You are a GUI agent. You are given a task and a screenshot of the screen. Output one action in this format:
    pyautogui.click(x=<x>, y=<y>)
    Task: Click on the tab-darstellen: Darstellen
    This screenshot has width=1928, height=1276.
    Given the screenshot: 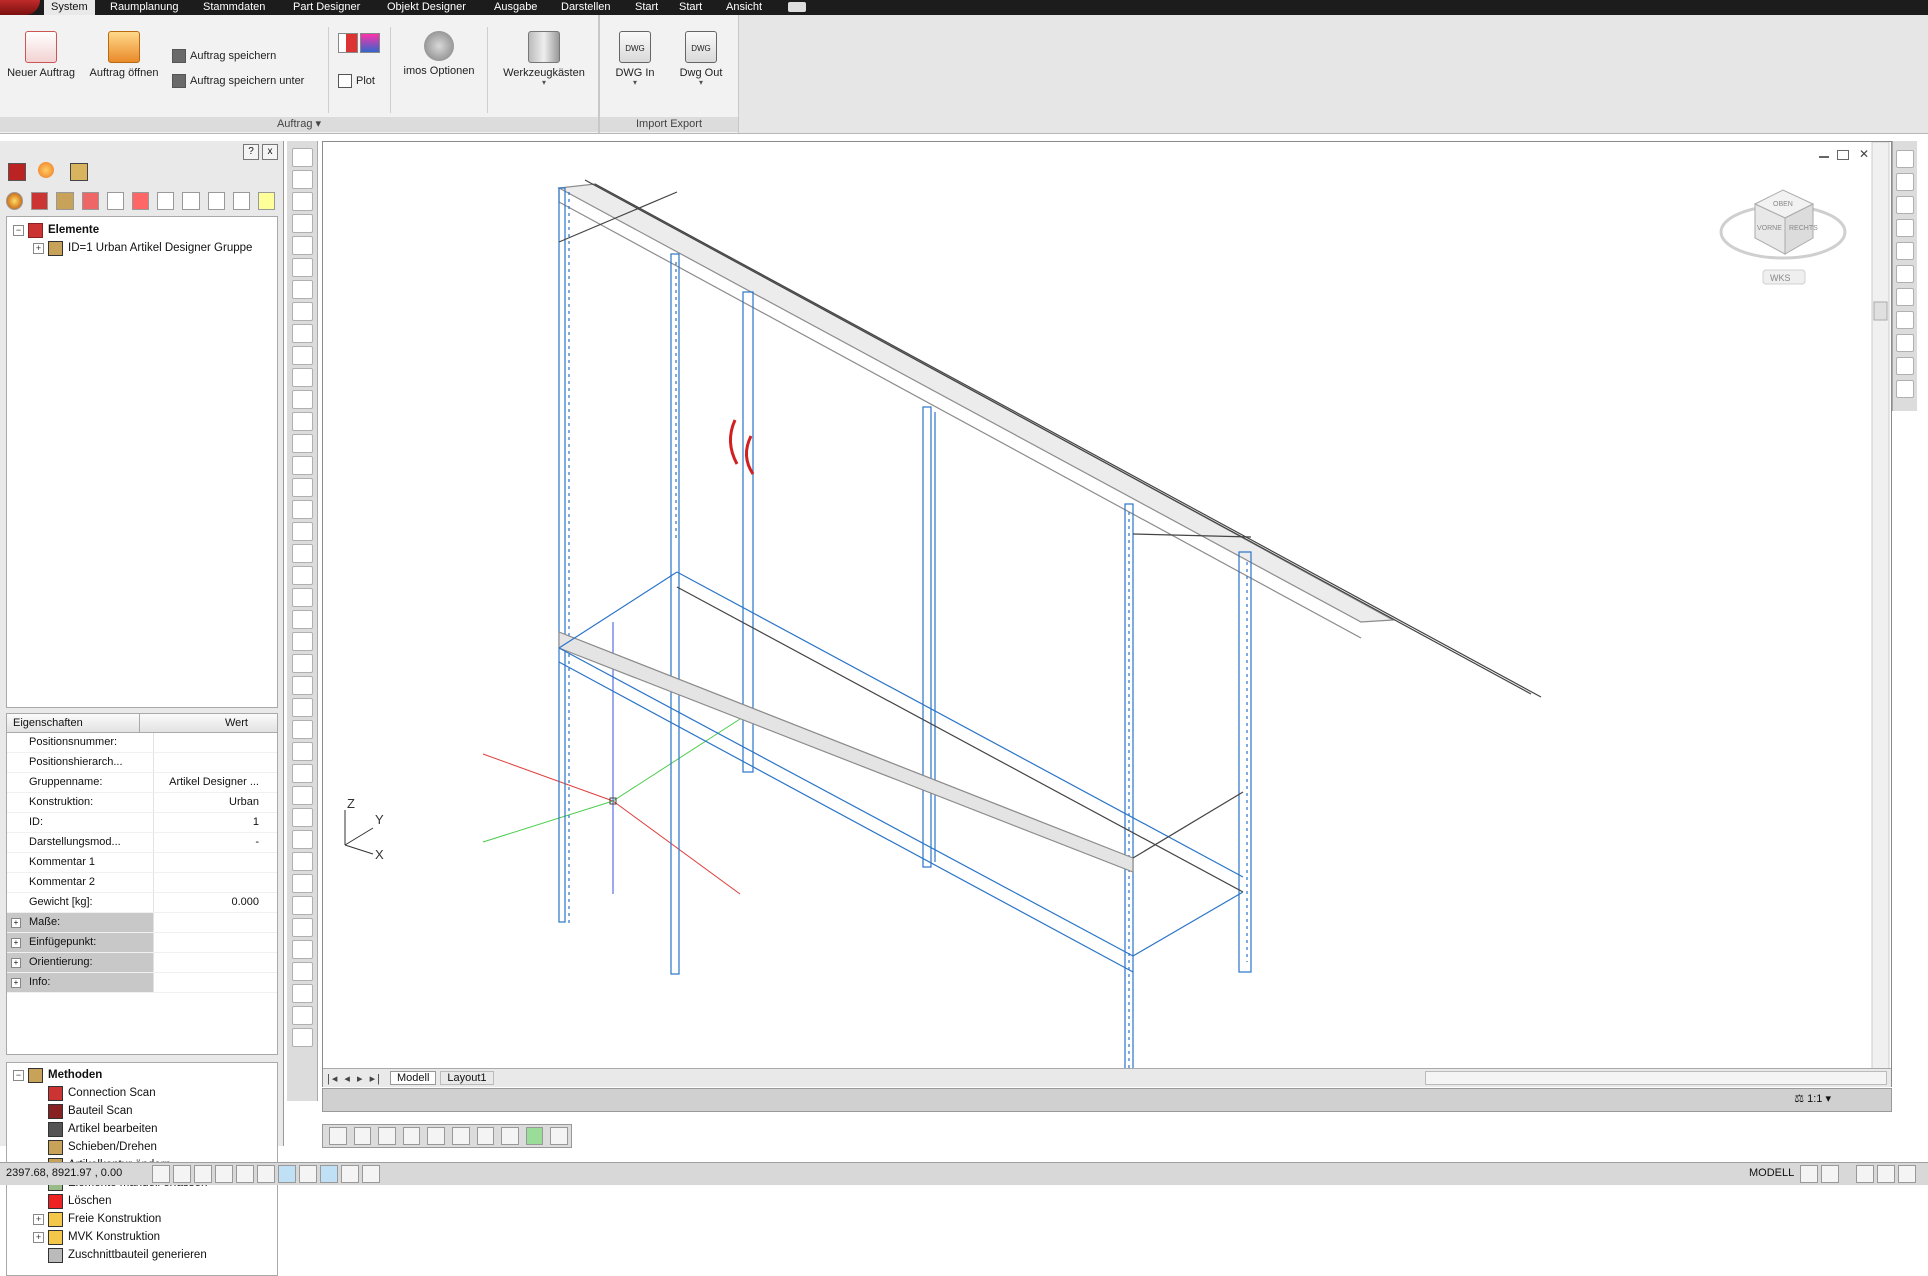 What is the action you would take?
    pyautogui.click(x=586, y=7)
    